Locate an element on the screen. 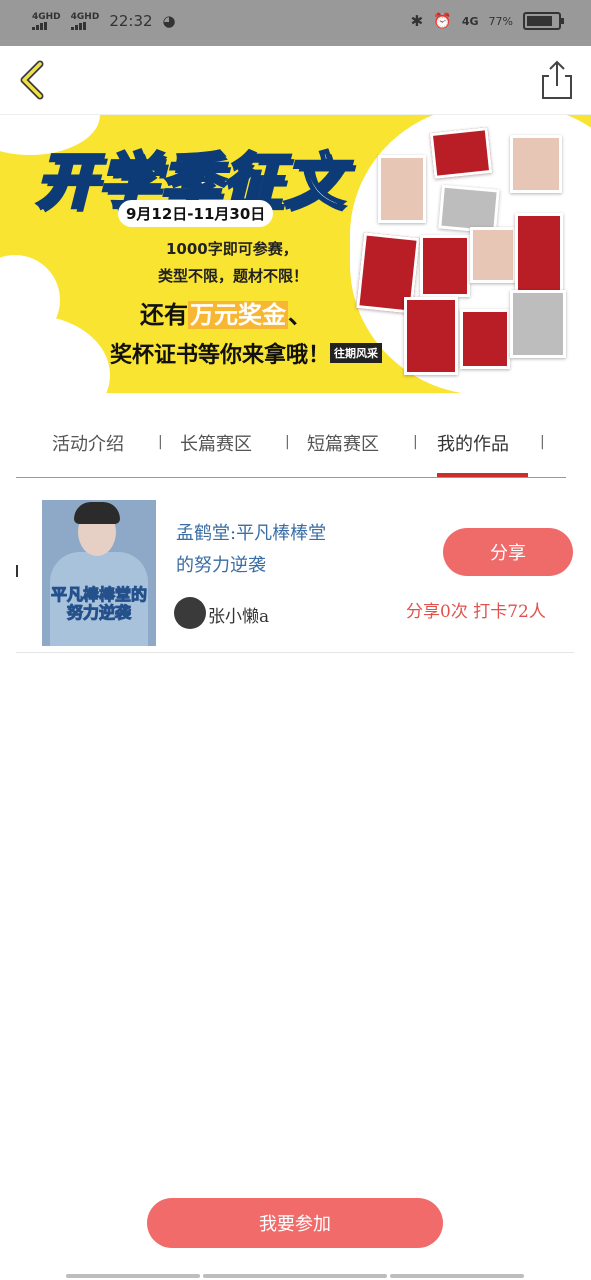 The width and height of the screenshot is (591, 1280). banner-dates: 9月12日-11月30日 is located at coordinates (196, 213).